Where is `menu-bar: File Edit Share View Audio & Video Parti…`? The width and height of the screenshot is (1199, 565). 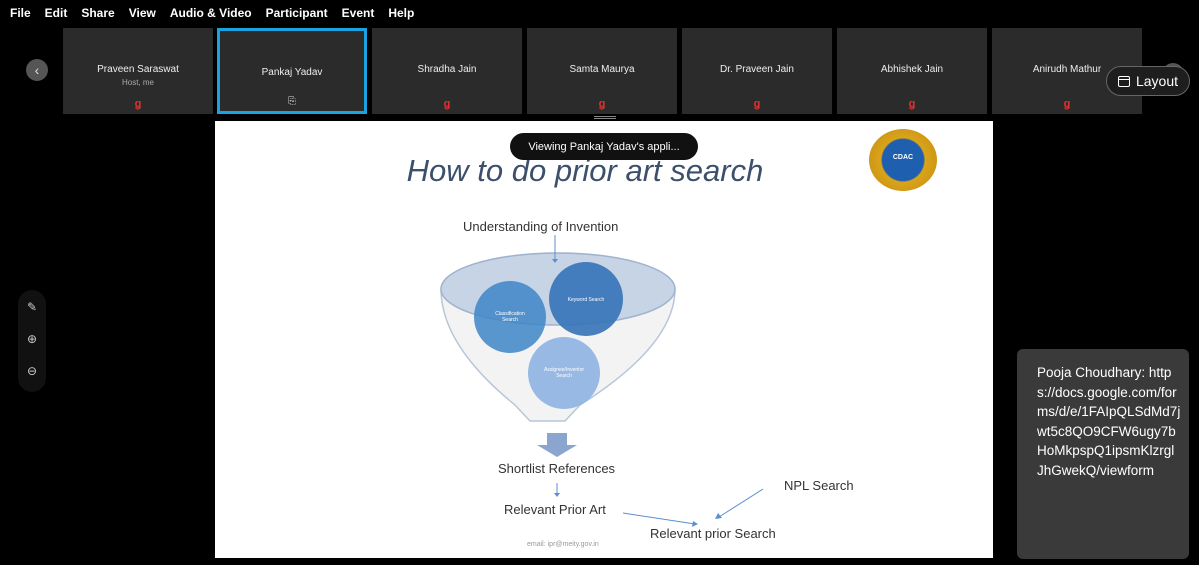 menu-bar: File Edit Share View Audio & Video Parti… is located at coordinates (599, 13).